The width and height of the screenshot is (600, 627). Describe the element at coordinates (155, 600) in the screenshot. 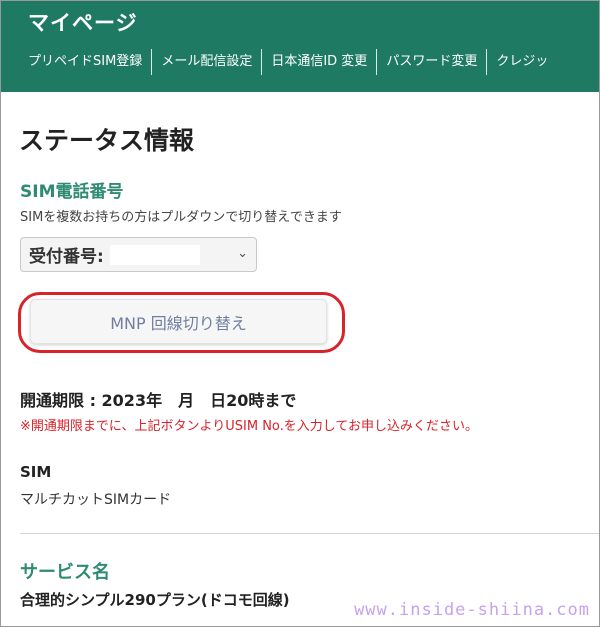

I see `service-value: 合理的シンプル290プラン(ドコモ回線)` at that location.